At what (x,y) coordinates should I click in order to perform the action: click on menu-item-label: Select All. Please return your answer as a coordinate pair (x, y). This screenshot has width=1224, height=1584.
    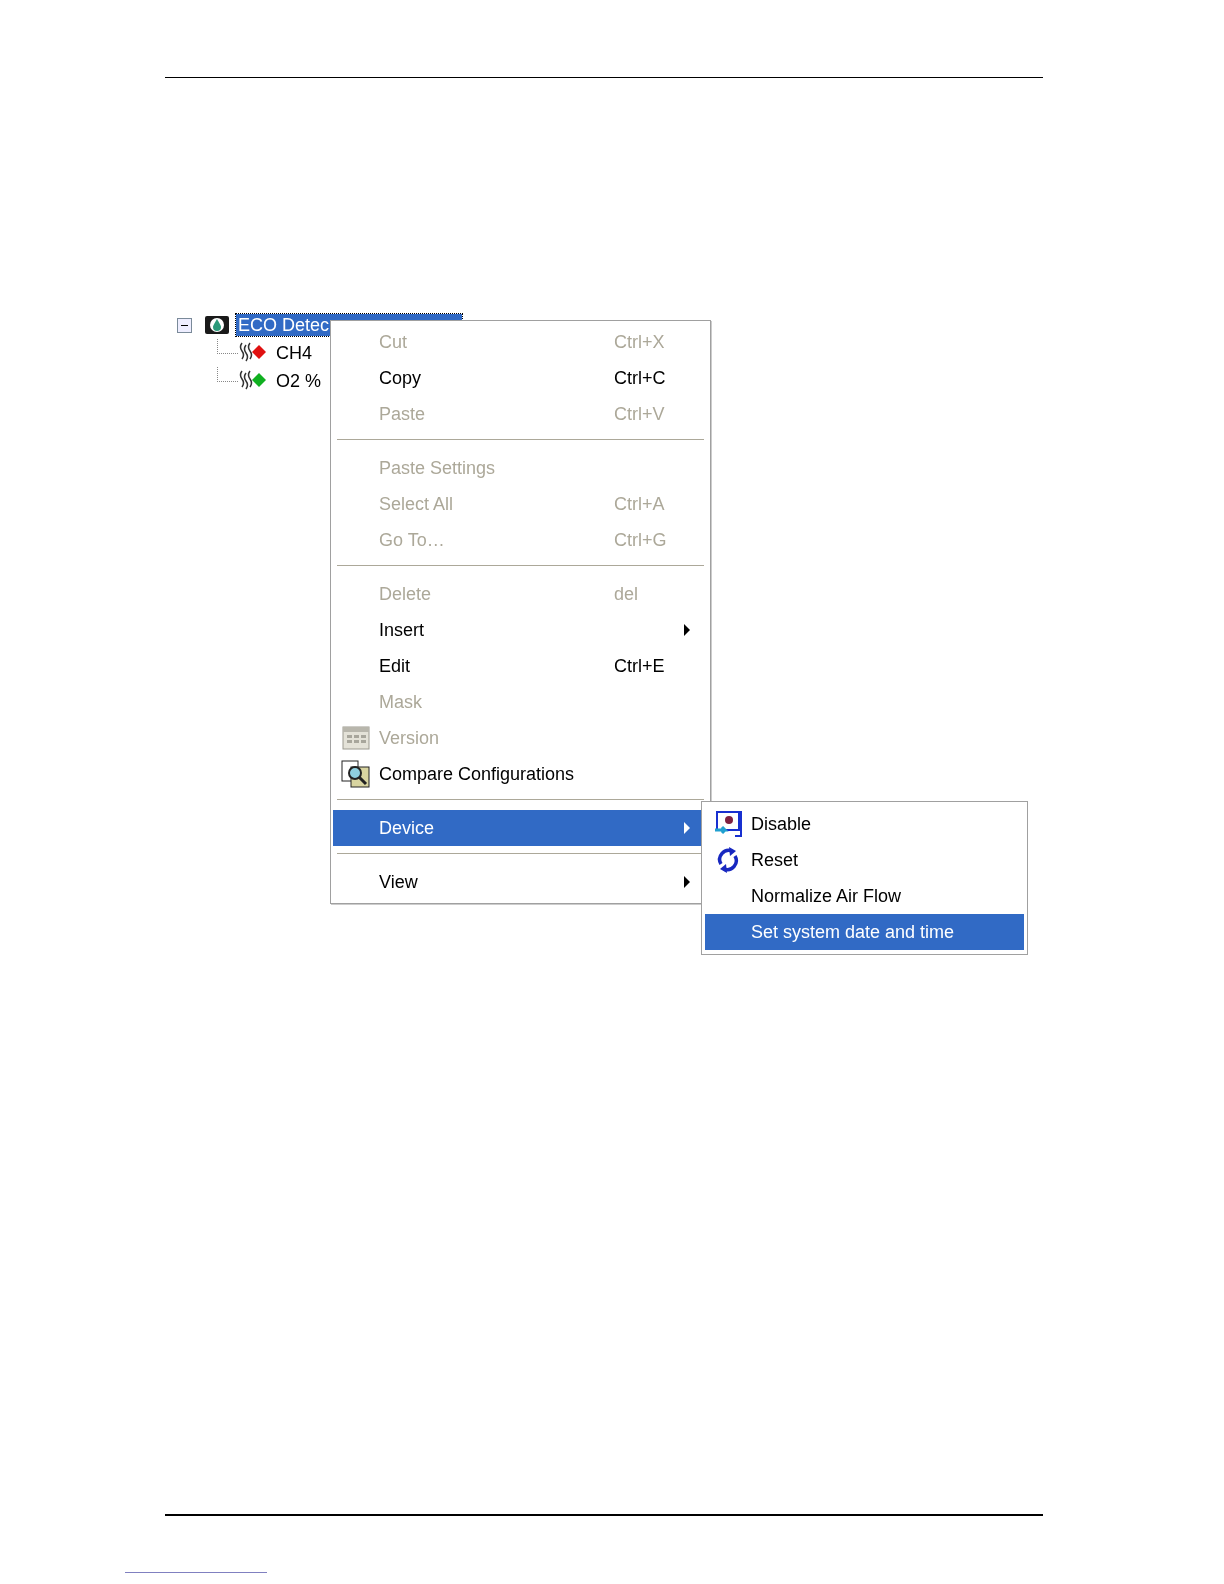
    Looking at the image, I should click on (417, 504).